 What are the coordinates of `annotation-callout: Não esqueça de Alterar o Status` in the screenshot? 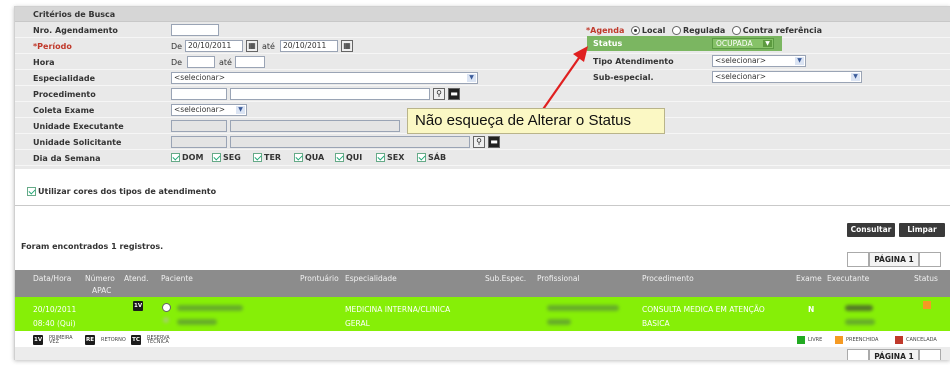 It's located at (536, 121).